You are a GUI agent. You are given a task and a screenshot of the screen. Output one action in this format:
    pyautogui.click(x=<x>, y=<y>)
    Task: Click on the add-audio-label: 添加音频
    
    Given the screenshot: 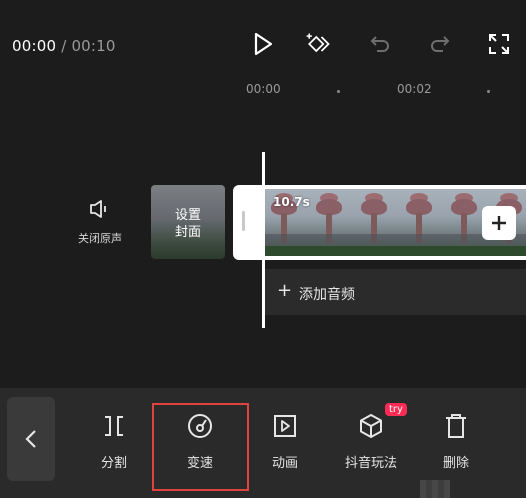 What is the action you would take?
    pyautogui.click(x=327, y=295)
    